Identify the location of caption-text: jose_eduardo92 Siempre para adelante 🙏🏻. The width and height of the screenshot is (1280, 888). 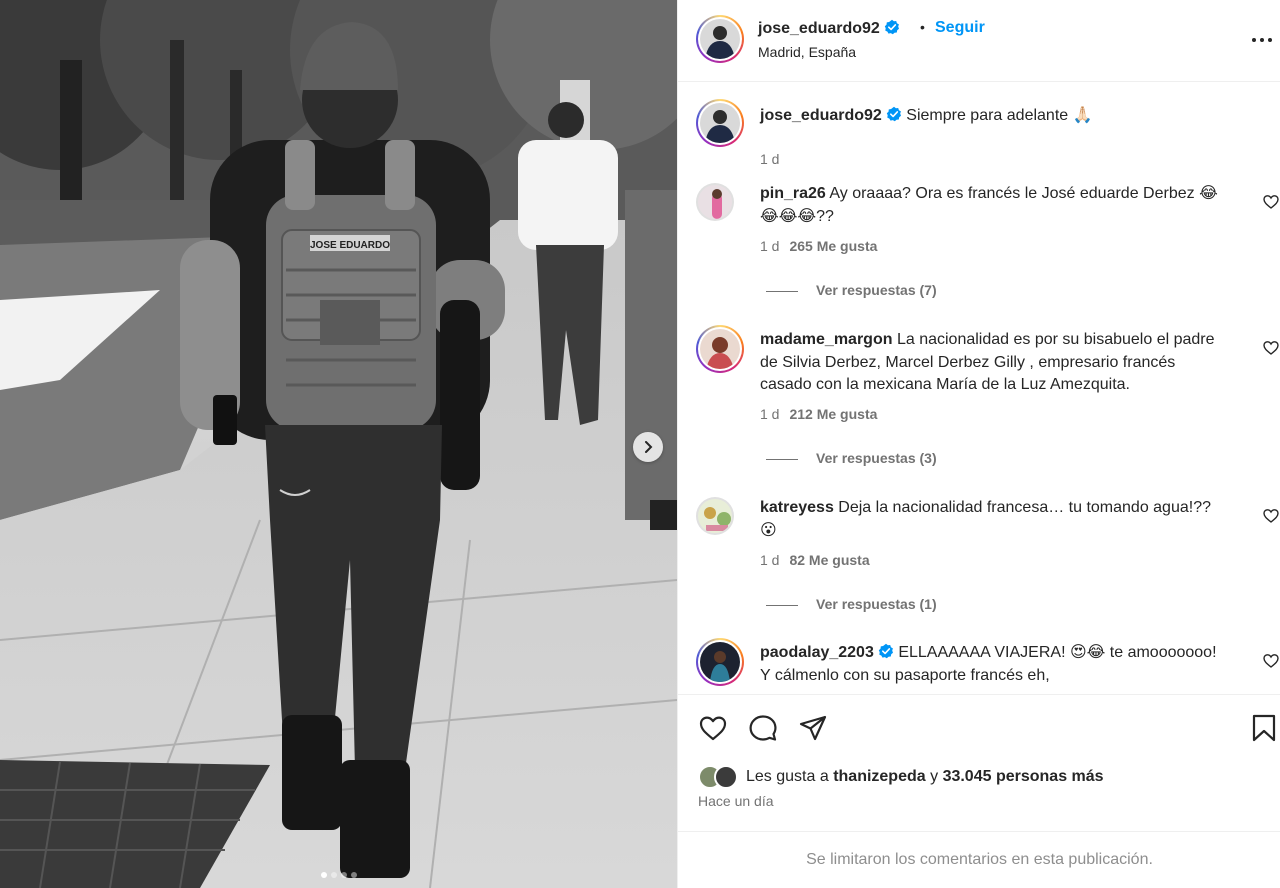
(995, 116).